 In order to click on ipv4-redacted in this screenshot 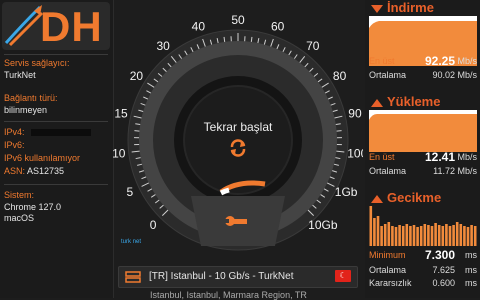, I will do `click(61, 132)`.